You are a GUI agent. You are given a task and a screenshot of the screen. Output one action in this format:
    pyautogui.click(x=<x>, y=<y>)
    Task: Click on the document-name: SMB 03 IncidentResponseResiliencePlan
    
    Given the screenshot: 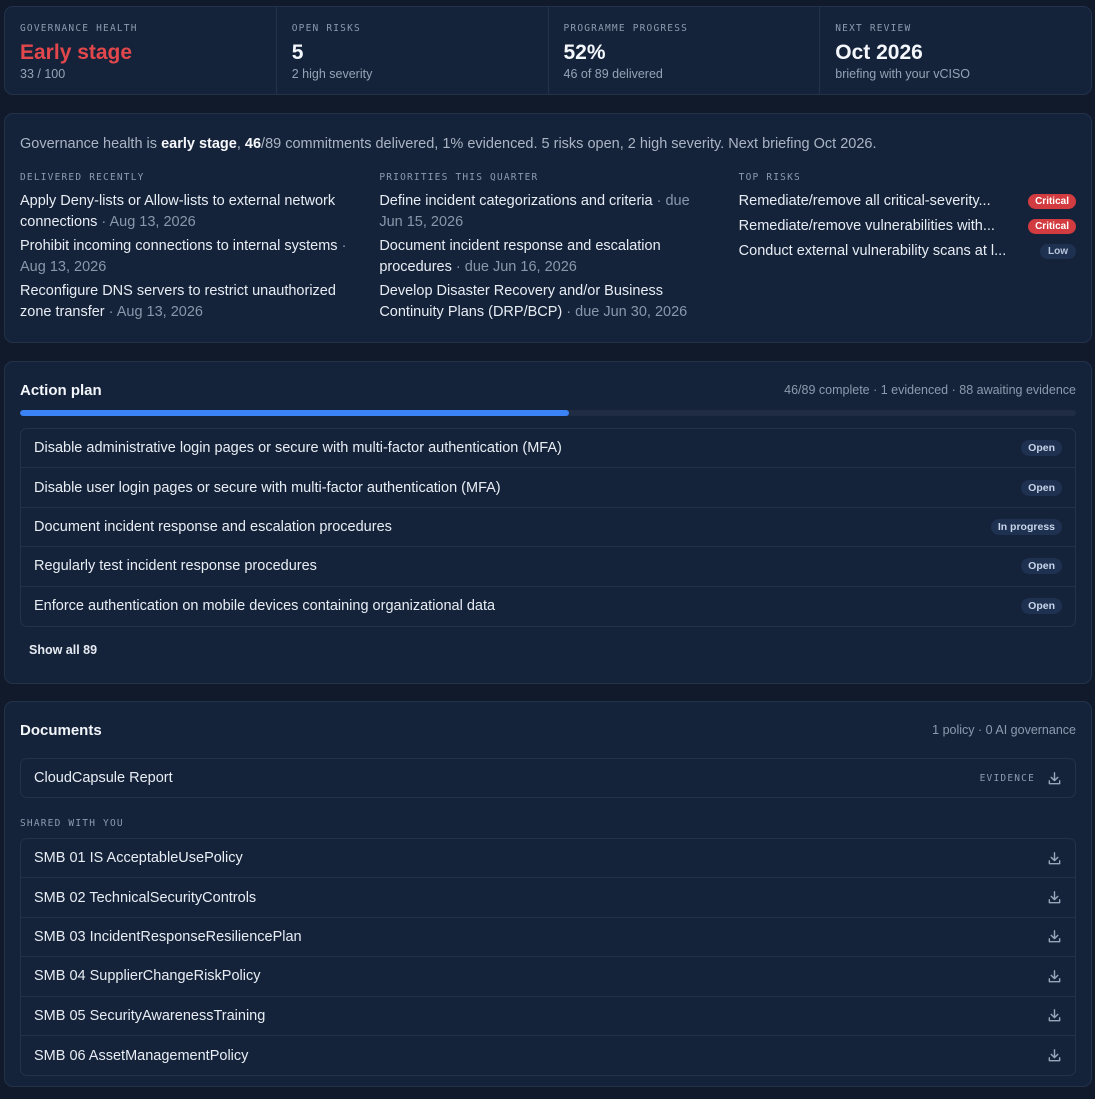 What is the action you would take?
    pyautogui.click(x=168, y=936)
    